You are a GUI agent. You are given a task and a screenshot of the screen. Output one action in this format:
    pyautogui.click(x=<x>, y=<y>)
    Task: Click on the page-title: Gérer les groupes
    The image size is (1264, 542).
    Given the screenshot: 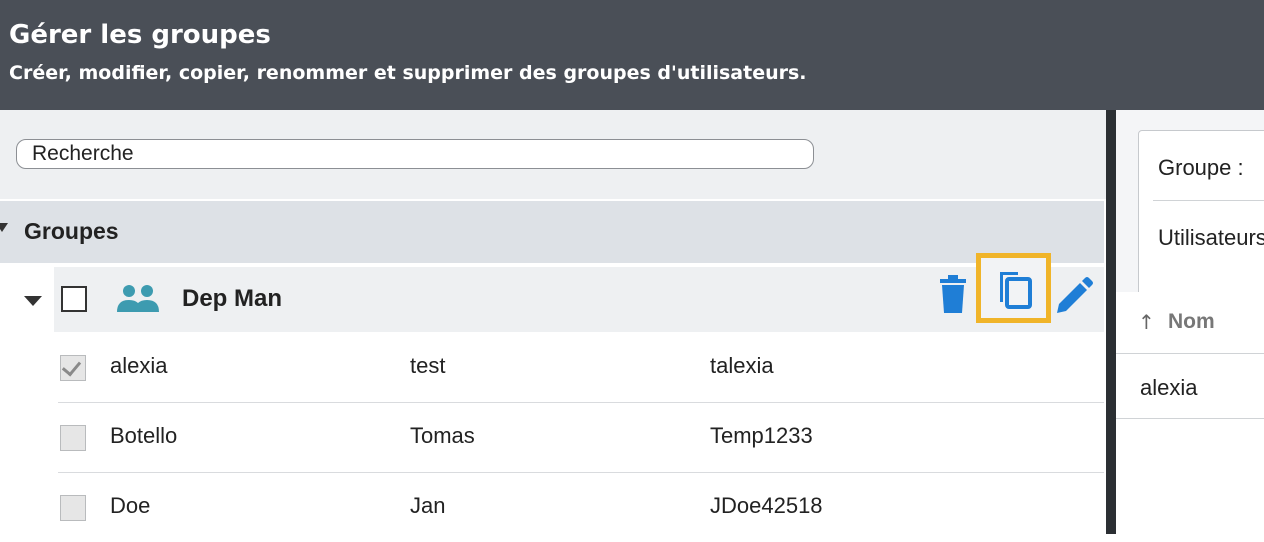 What is the action you would take?
    pyautogui.click(x=140, y=35)
    